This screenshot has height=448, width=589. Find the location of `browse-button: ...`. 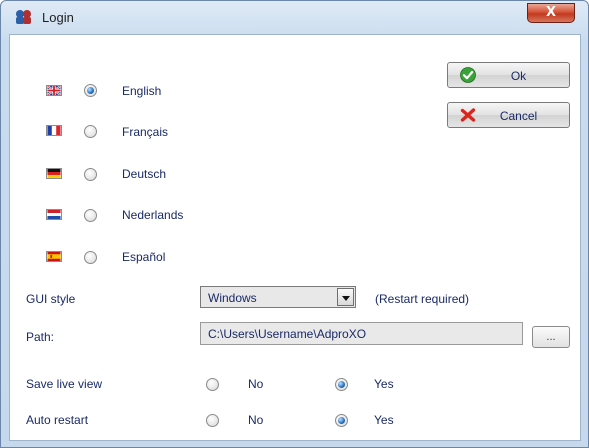

browse-button: ... is located at coordinates (551, 337).